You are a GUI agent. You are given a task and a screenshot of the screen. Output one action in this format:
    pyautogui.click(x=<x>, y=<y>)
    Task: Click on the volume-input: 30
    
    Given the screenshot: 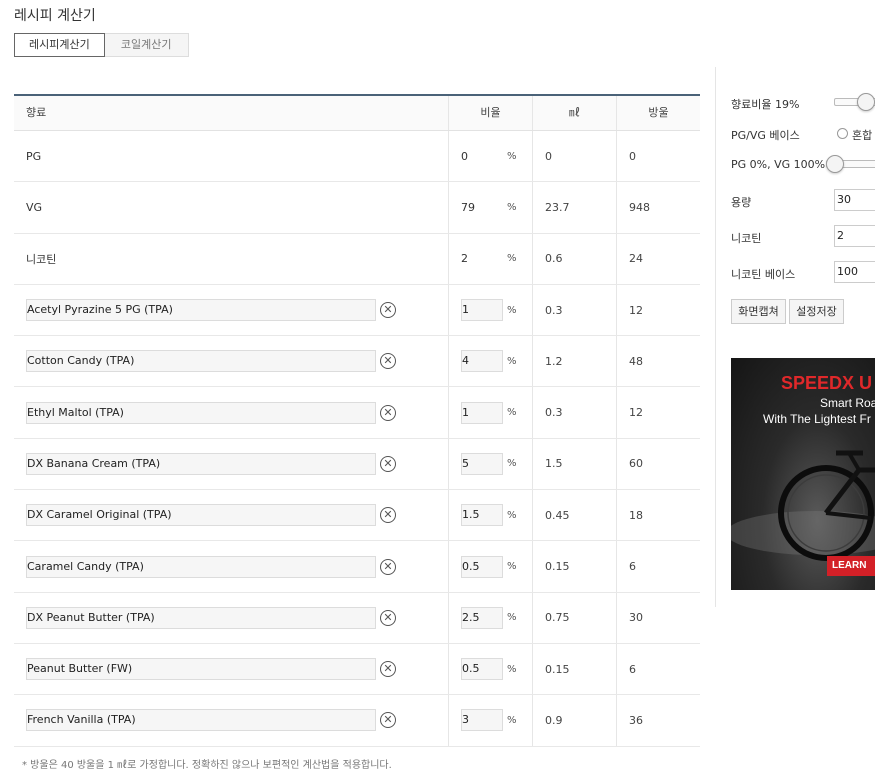 What is the action you would take?
    pyautogui.click(x=854, y=200)
    